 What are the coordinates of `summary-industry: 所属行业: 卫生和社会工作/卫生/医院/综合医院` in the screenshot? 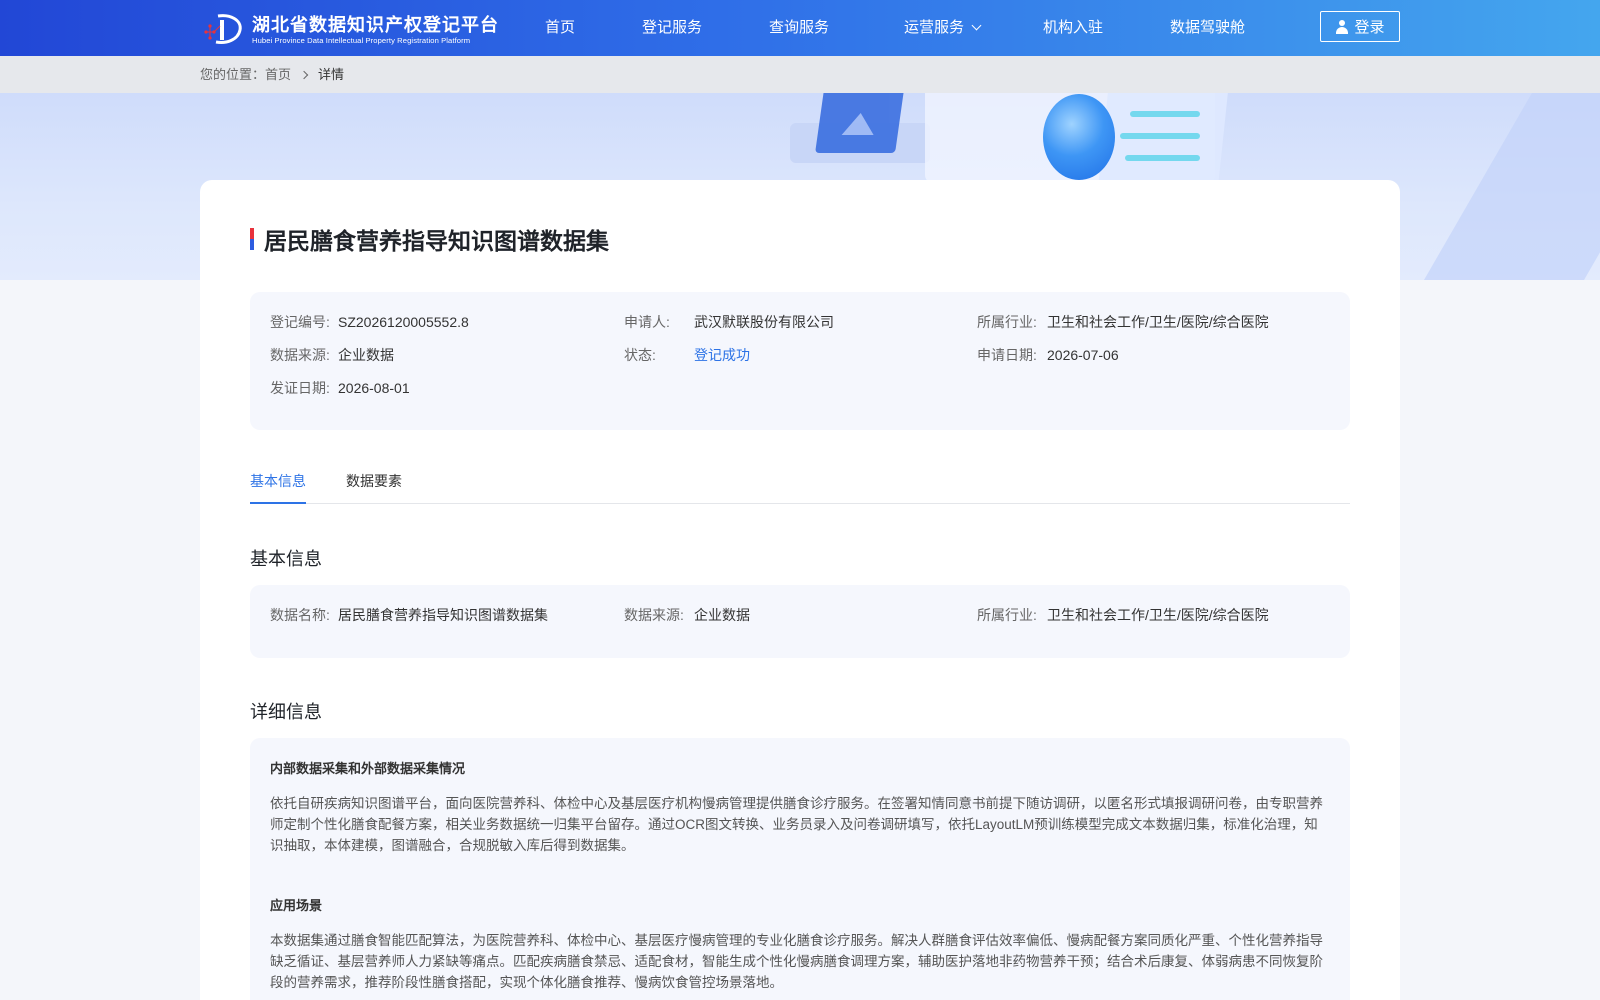 It's located at (1123, 322).